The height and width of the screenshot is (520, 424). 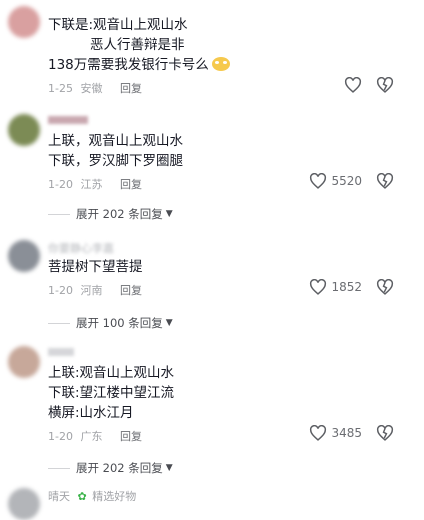 I want to click on comment-text-line: 上联，观音山上观山水, so click(x=115, y=141).